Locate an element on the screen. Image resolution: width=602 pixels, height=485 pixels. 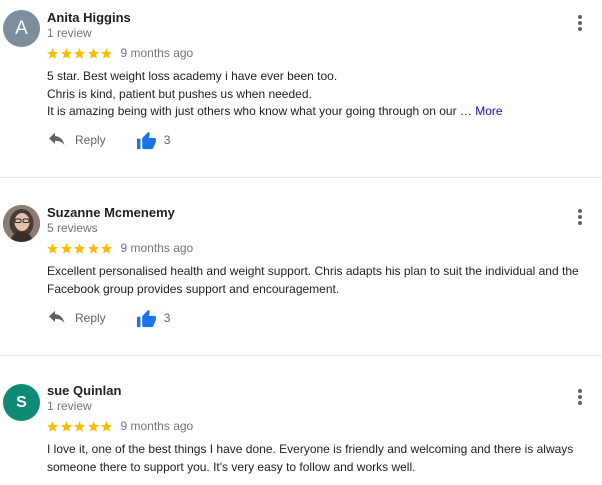
avatar: S is located at coordinates (21, 402).